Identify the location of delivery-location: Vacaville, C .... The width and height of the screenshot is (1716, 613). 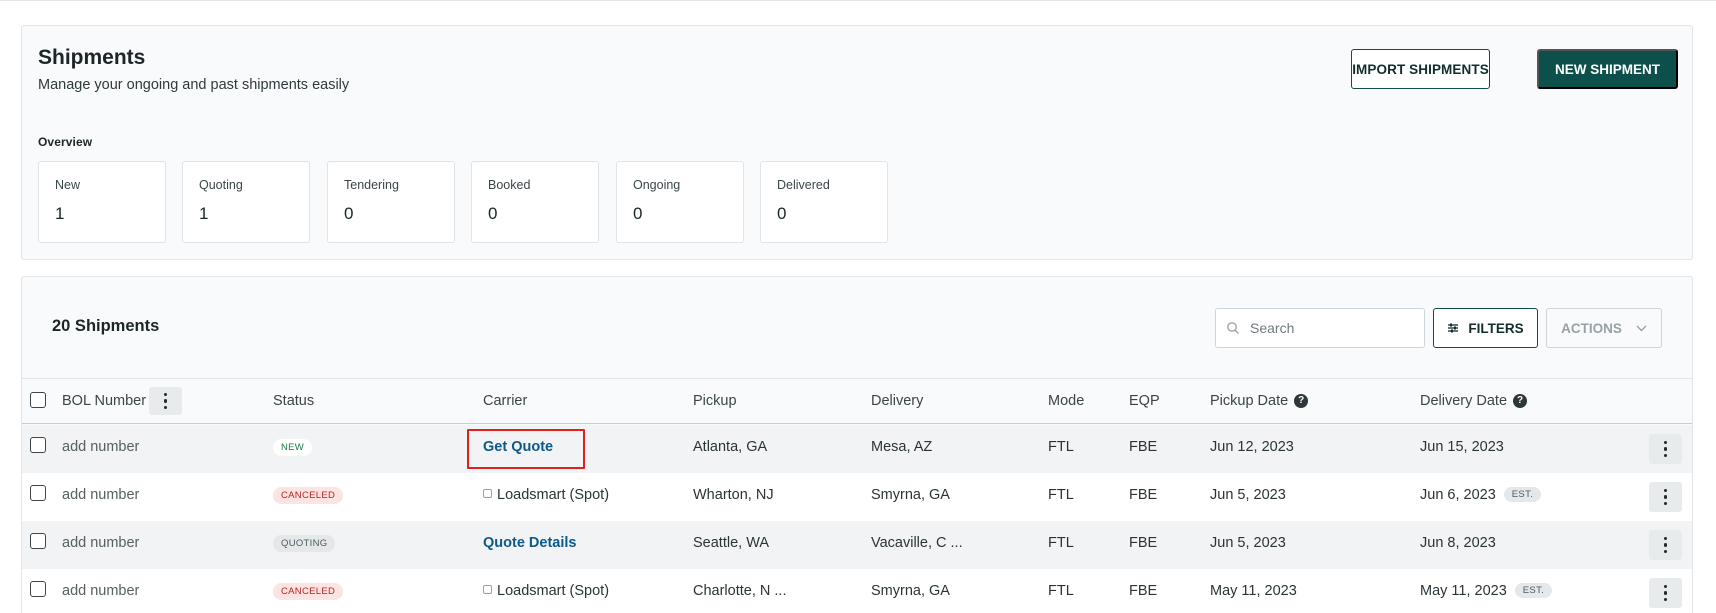
(917, 543).